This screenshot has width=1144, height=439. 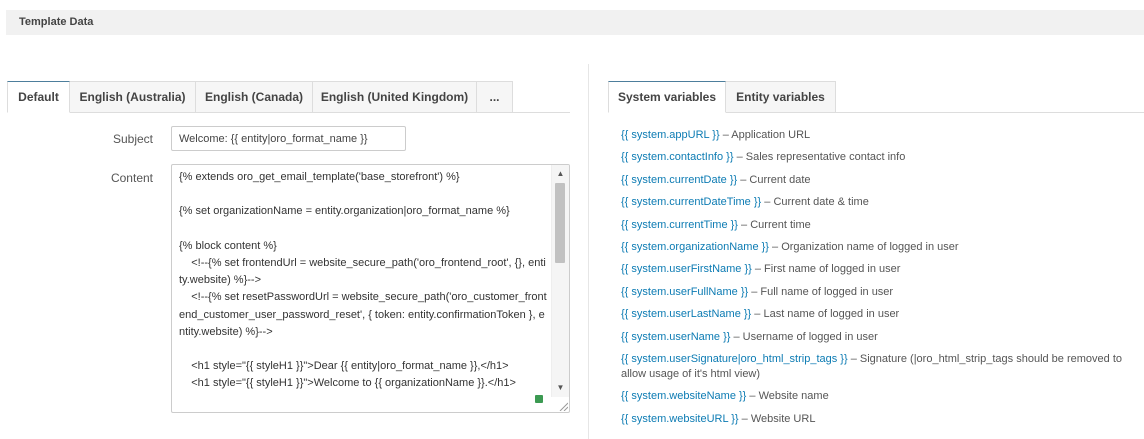 I want to click on list-item: {{ system.websiteName }} – Website name, so click(x=878, y=396).